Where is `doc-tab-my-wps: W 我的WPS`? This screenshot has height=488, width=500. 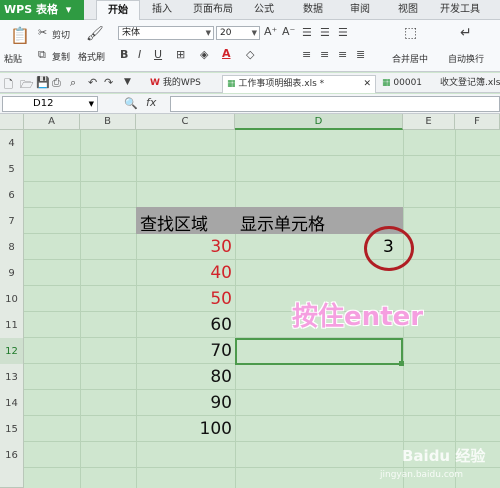 doc-tab-my-wps: W 我的WPS is located at coordinates (183, 84).